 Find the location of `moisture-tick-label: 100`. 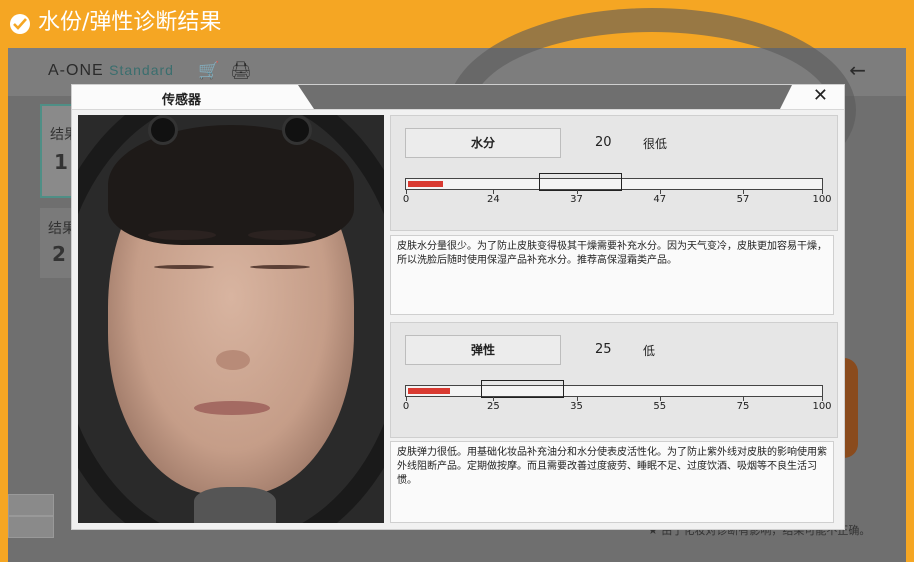

moisture-tick-label: 100 is located at coordinates (822, 199).